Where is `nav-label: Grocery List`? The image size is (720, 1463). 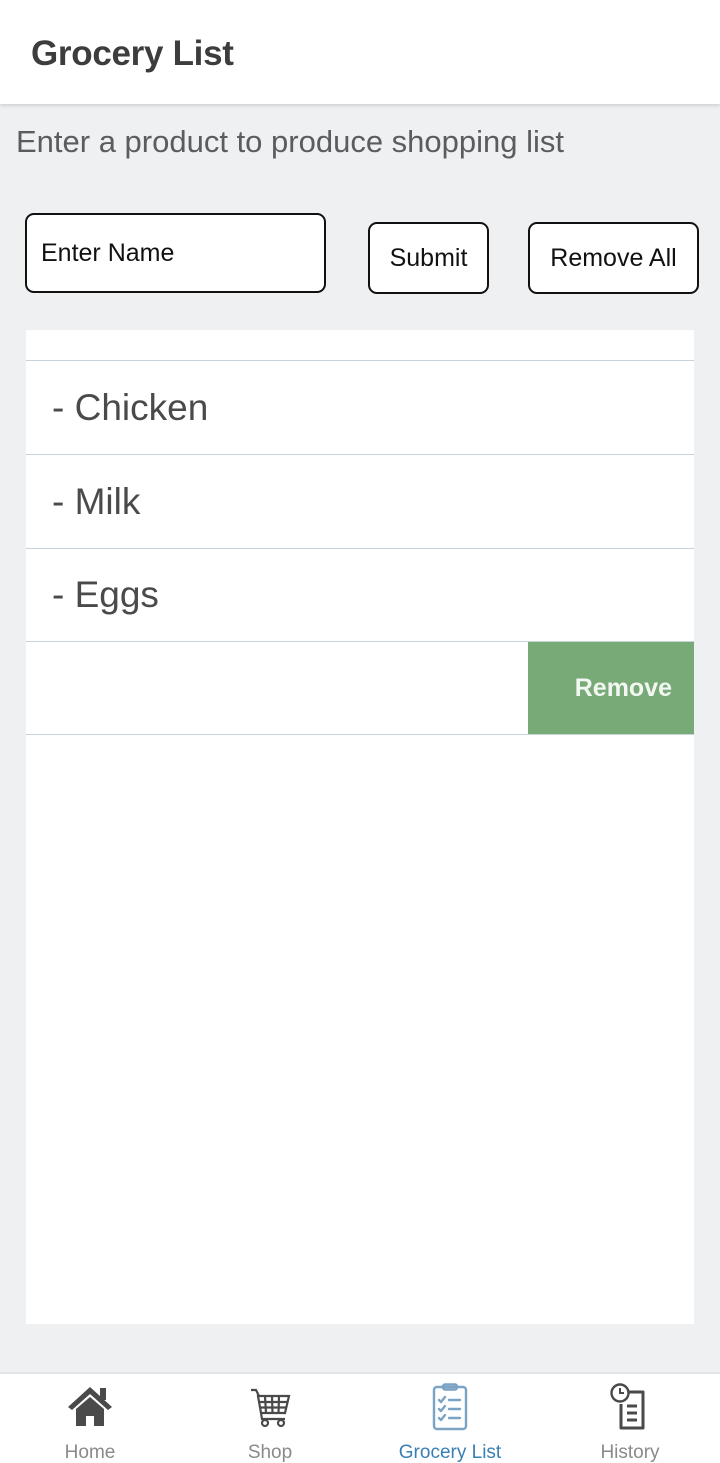
nav-label: Grocery List is located at coordinates (450, 1452).